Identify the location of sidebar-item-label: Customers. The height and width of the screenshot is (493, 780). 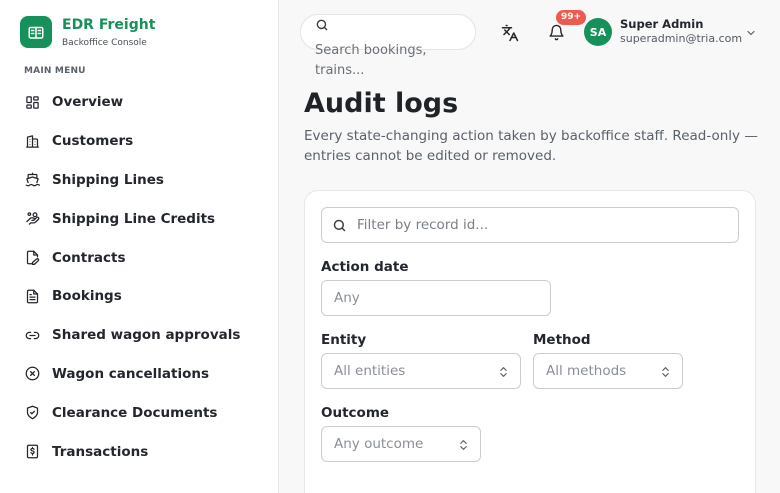
(93, 141).